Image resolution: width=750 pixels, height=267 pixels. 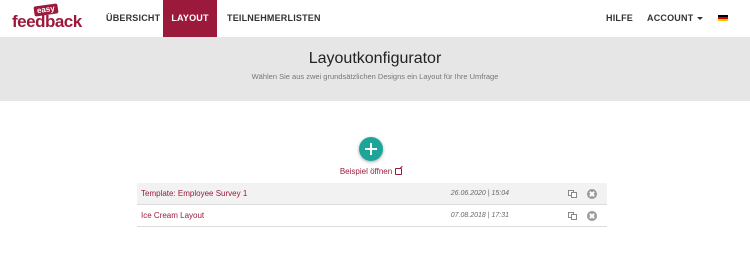 What do you see at coordinates (172, 216) in the screenshot?
I see `layout-name-link: Ice Cream Layout` at bounding box center [172, 216].